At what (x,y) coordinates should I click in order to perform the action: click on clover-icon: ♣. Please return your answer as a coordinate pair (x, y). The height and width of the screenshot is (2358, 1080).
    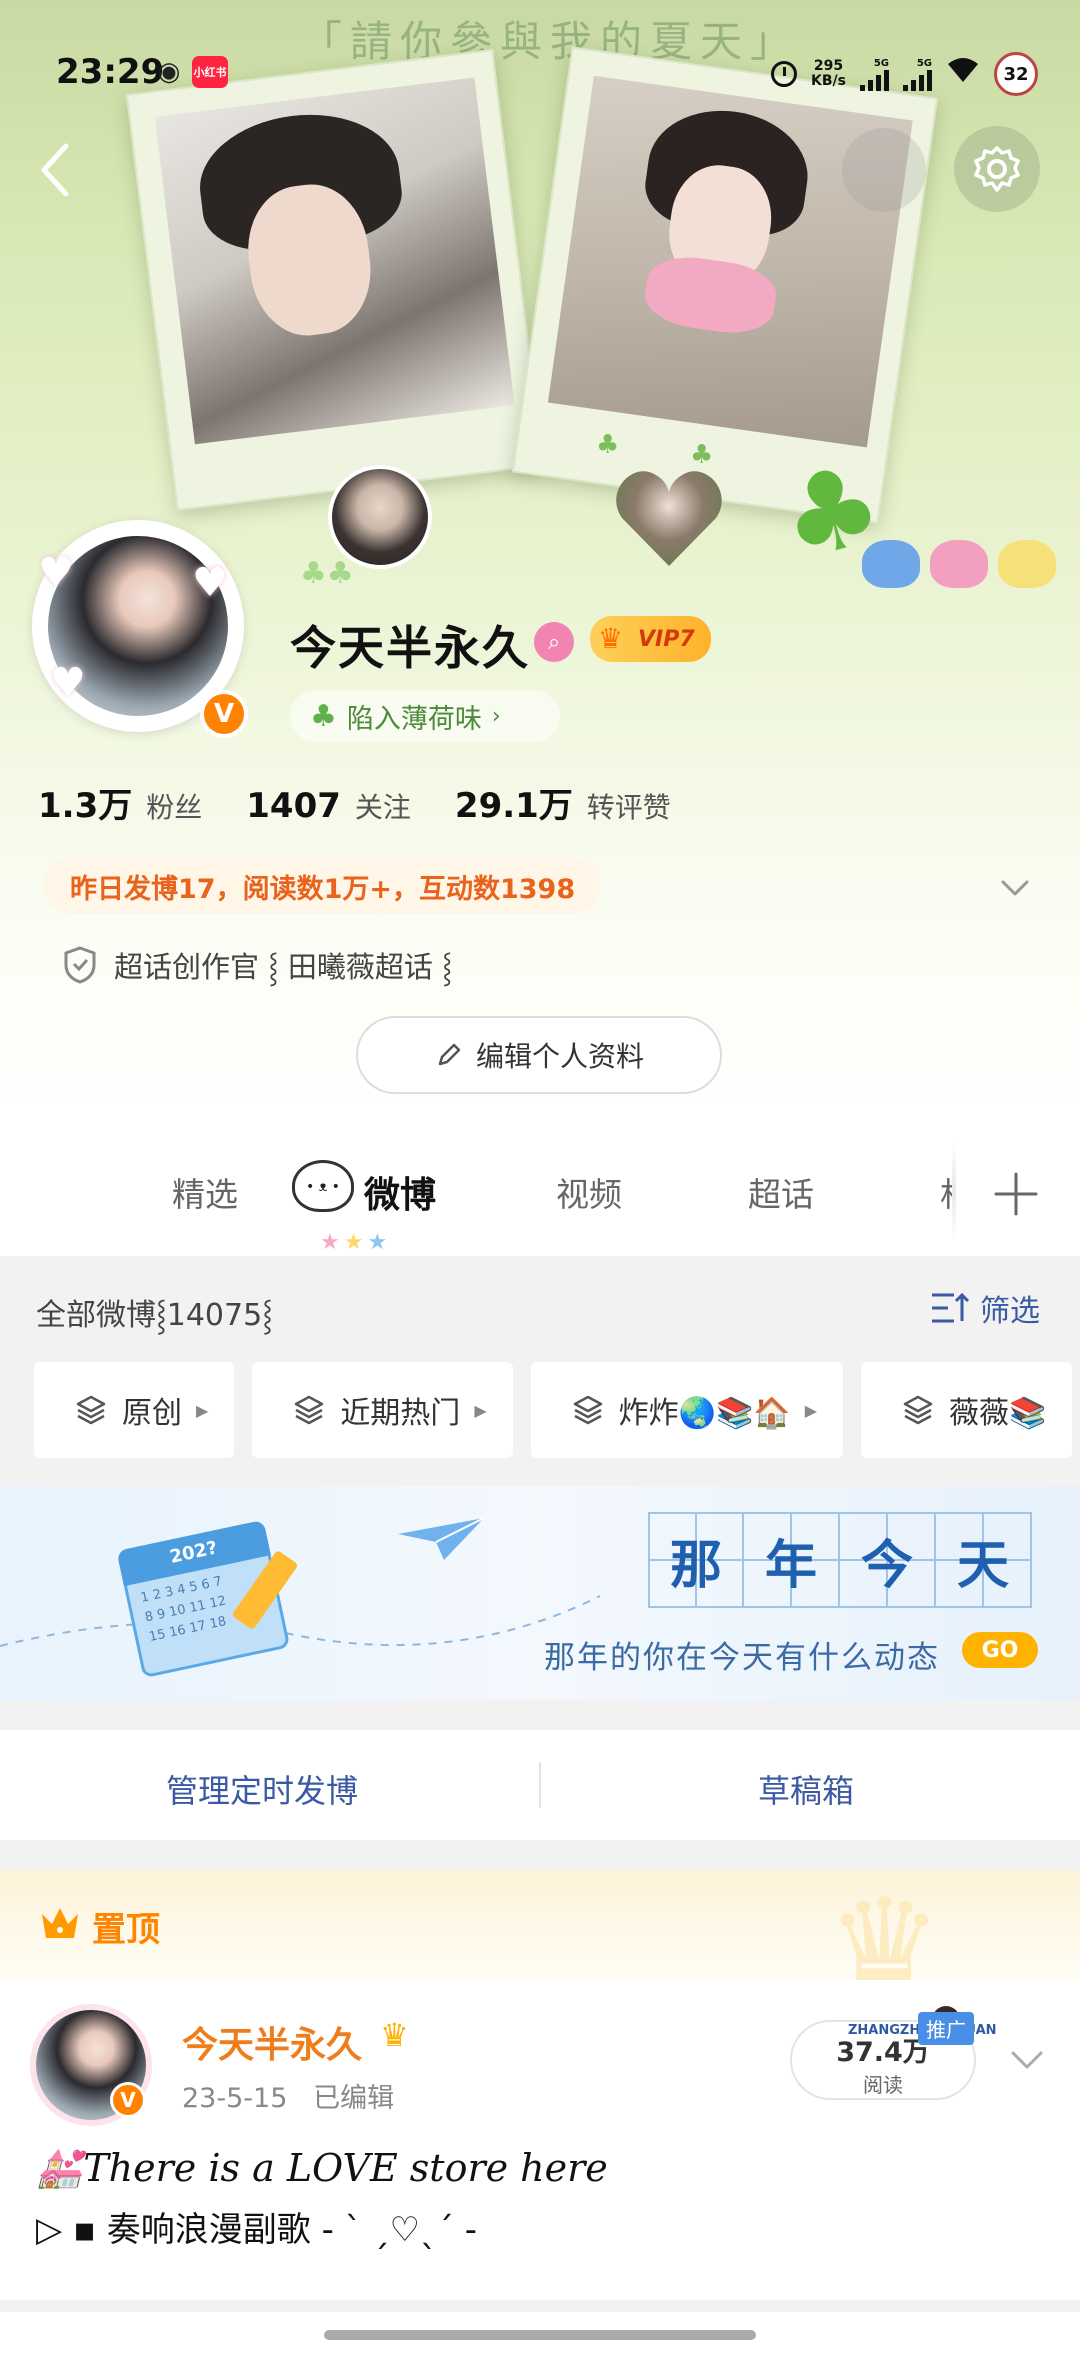
    Looking at the image, I should click on (323, 716).